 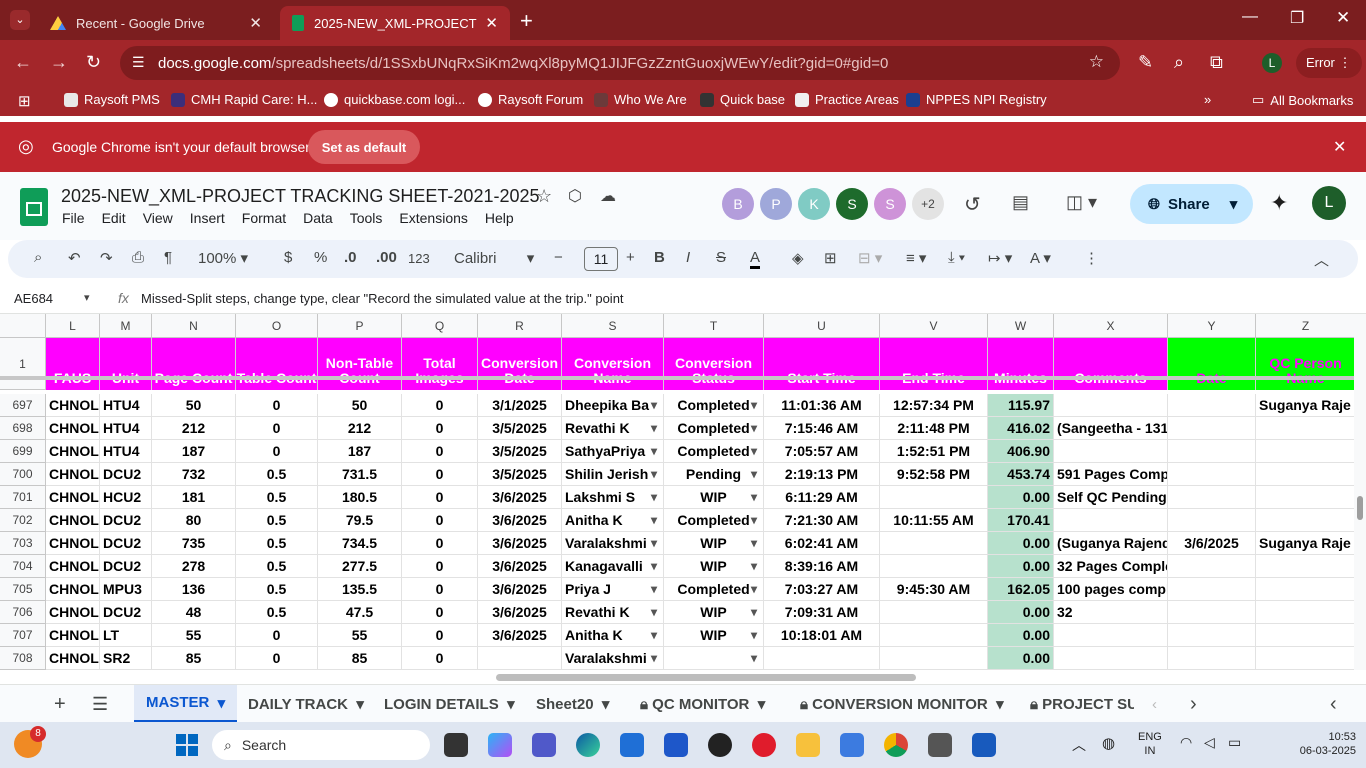 I want to click on app-icon, so click(x=940, y=745).